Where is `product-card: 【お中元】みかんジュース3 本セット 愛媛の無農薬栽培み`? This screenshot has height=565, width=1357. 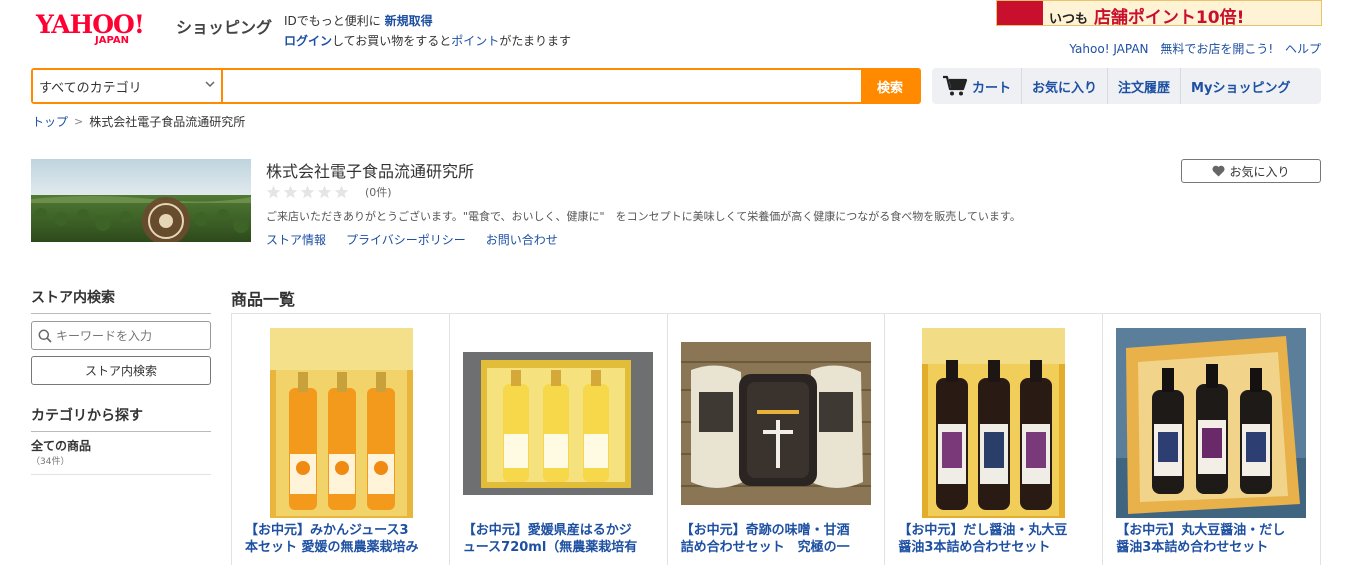
product-card: 【お中元】みかんジュース3 本セット 愛媛の無農薬栽培み is located at coordinates (341, 439).